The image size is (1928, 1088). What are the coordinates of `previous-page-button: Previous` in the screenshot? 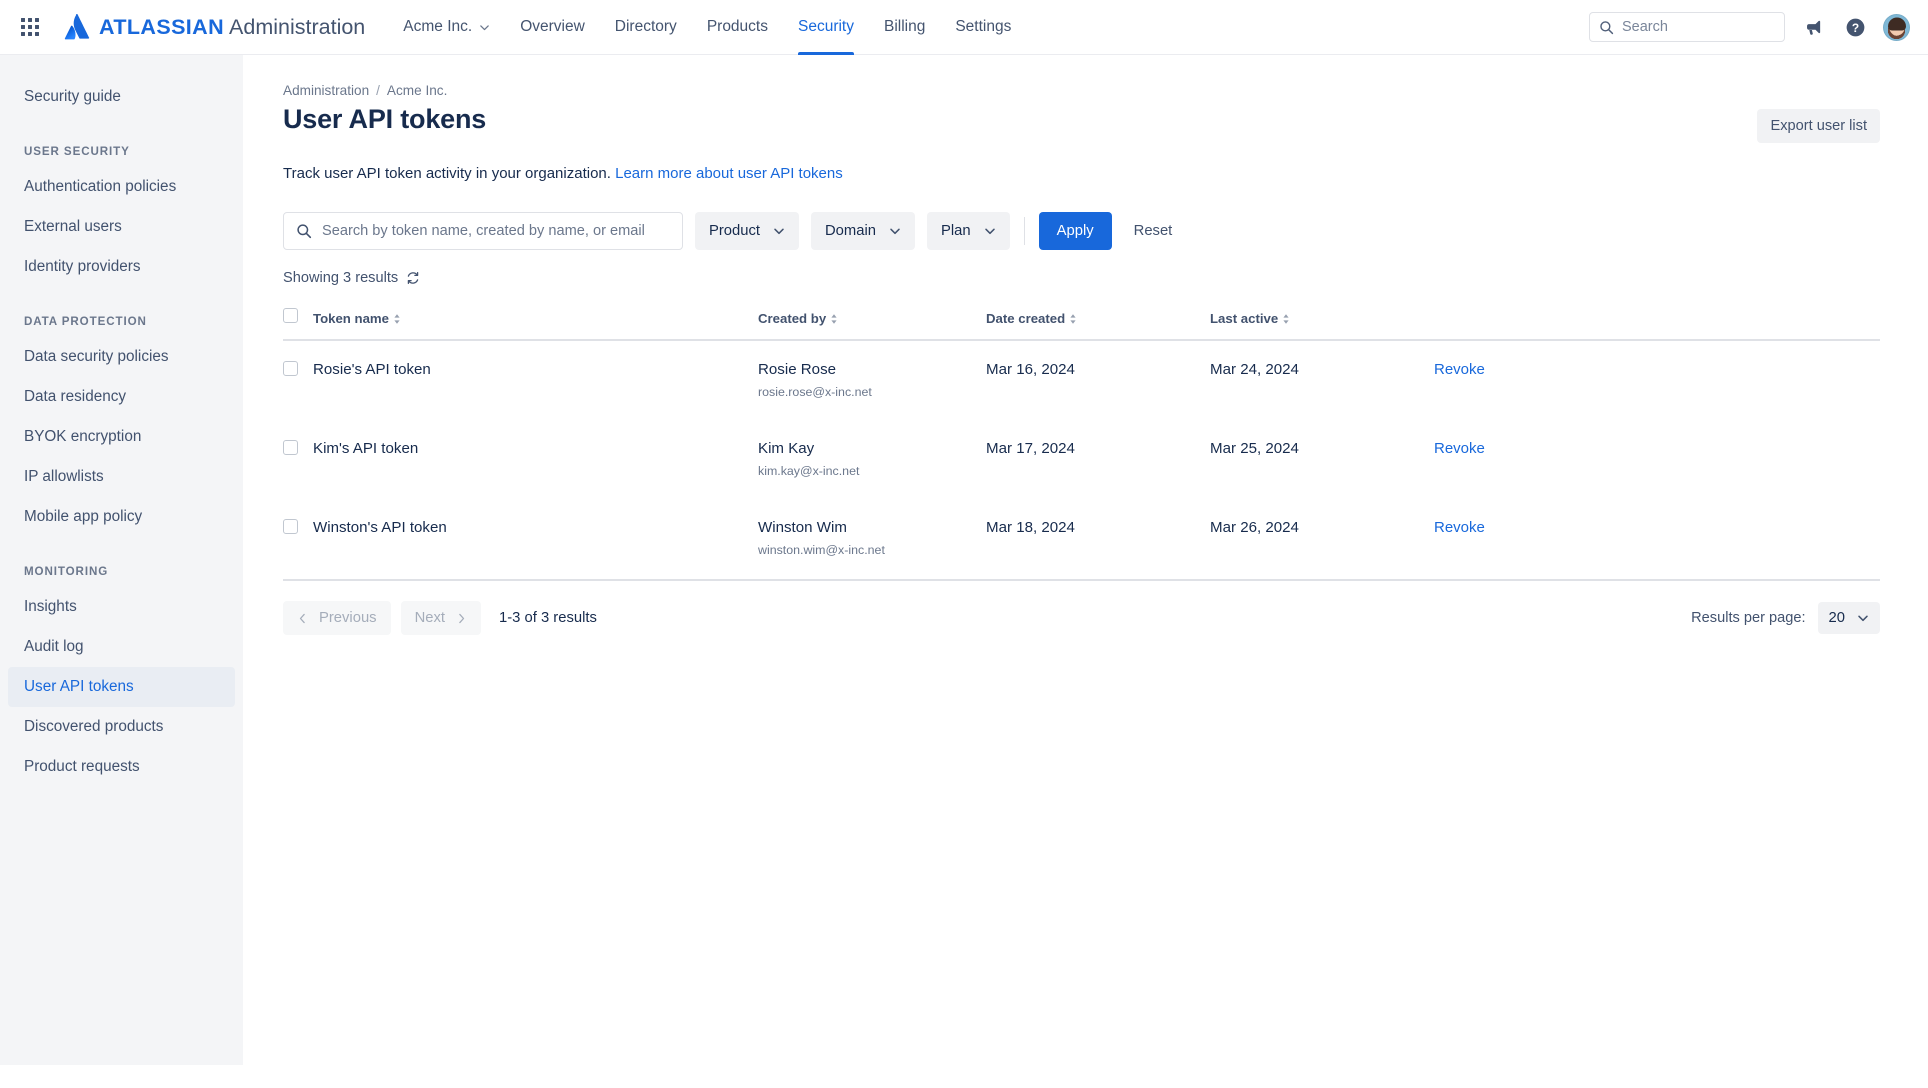 It's located at (337, 618).